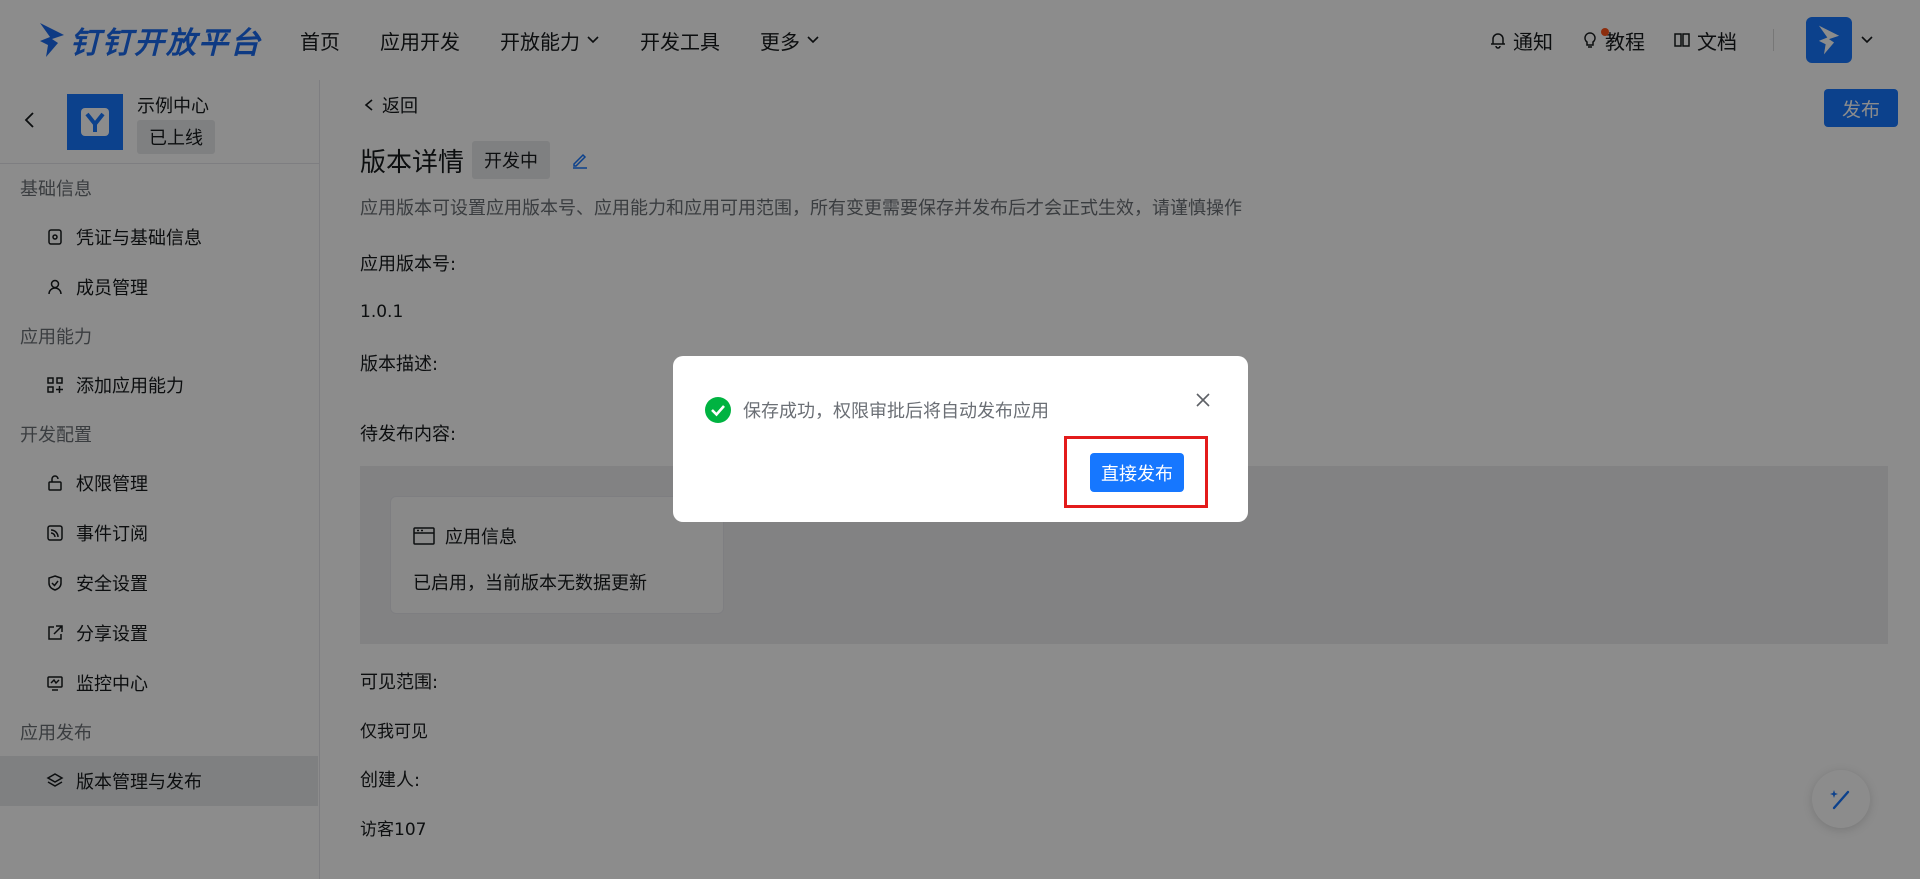  I want to click on dialog-message-row: 保存成功，权限审批后将自动发布应用, so click(877, 410).